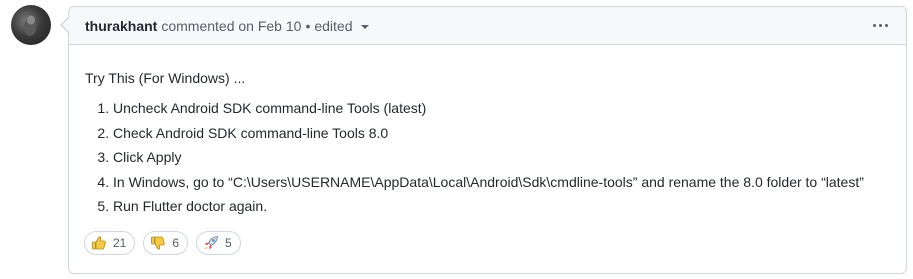 The image size is (913, 279). I want to click on reaction-count: 21, so click(120, 243).